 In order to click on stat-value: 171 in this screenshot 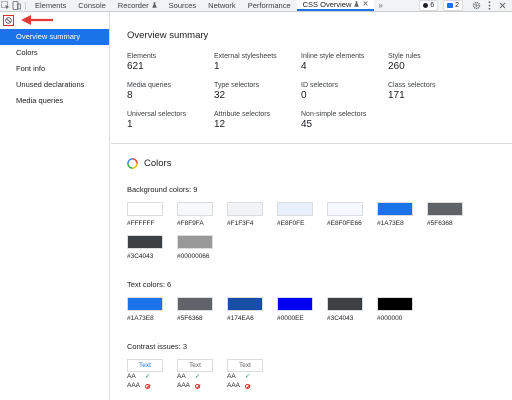, I will do `click(396, 95)`.